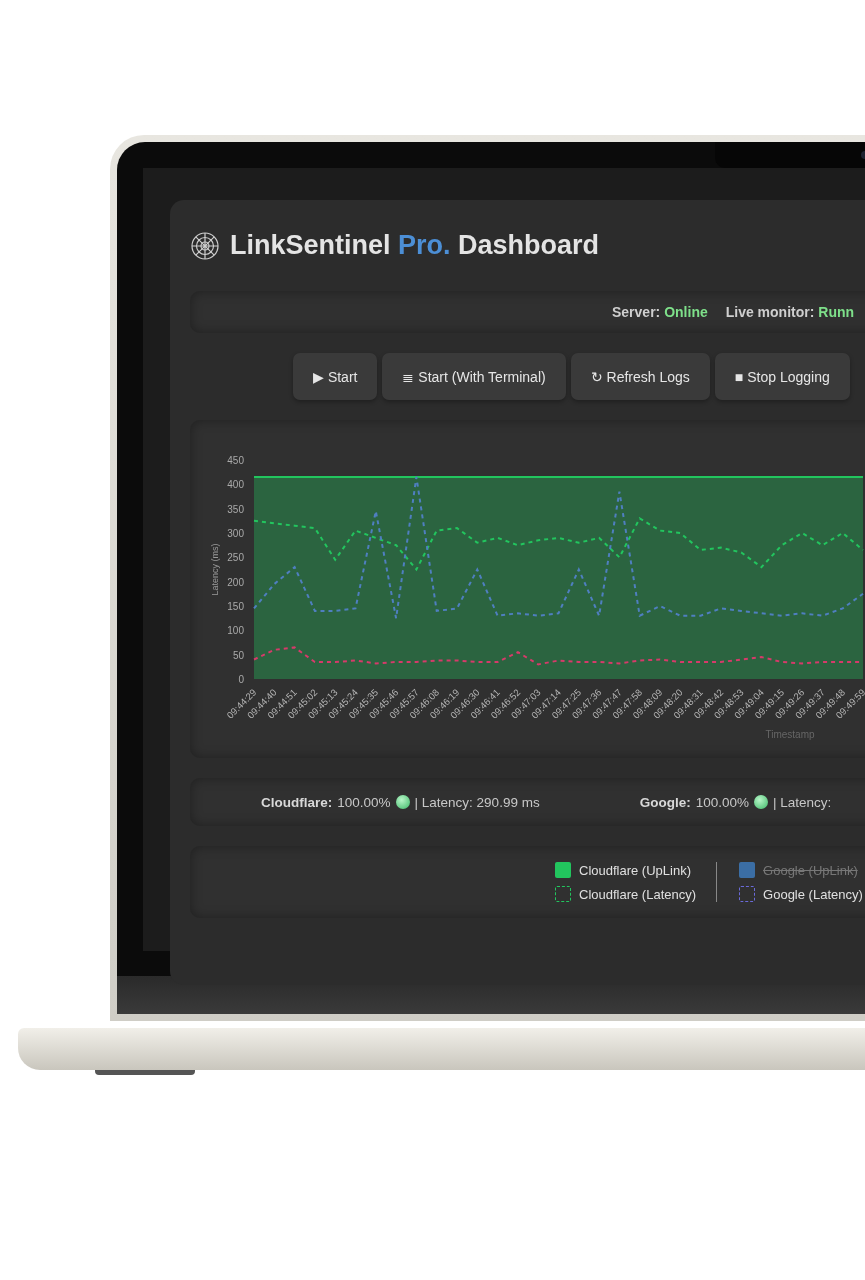  What do you see at coordinates (640, 376) in the screenshot?
I see `action-button: ↻ Refresh Logs` at bounding box center [640, 376].